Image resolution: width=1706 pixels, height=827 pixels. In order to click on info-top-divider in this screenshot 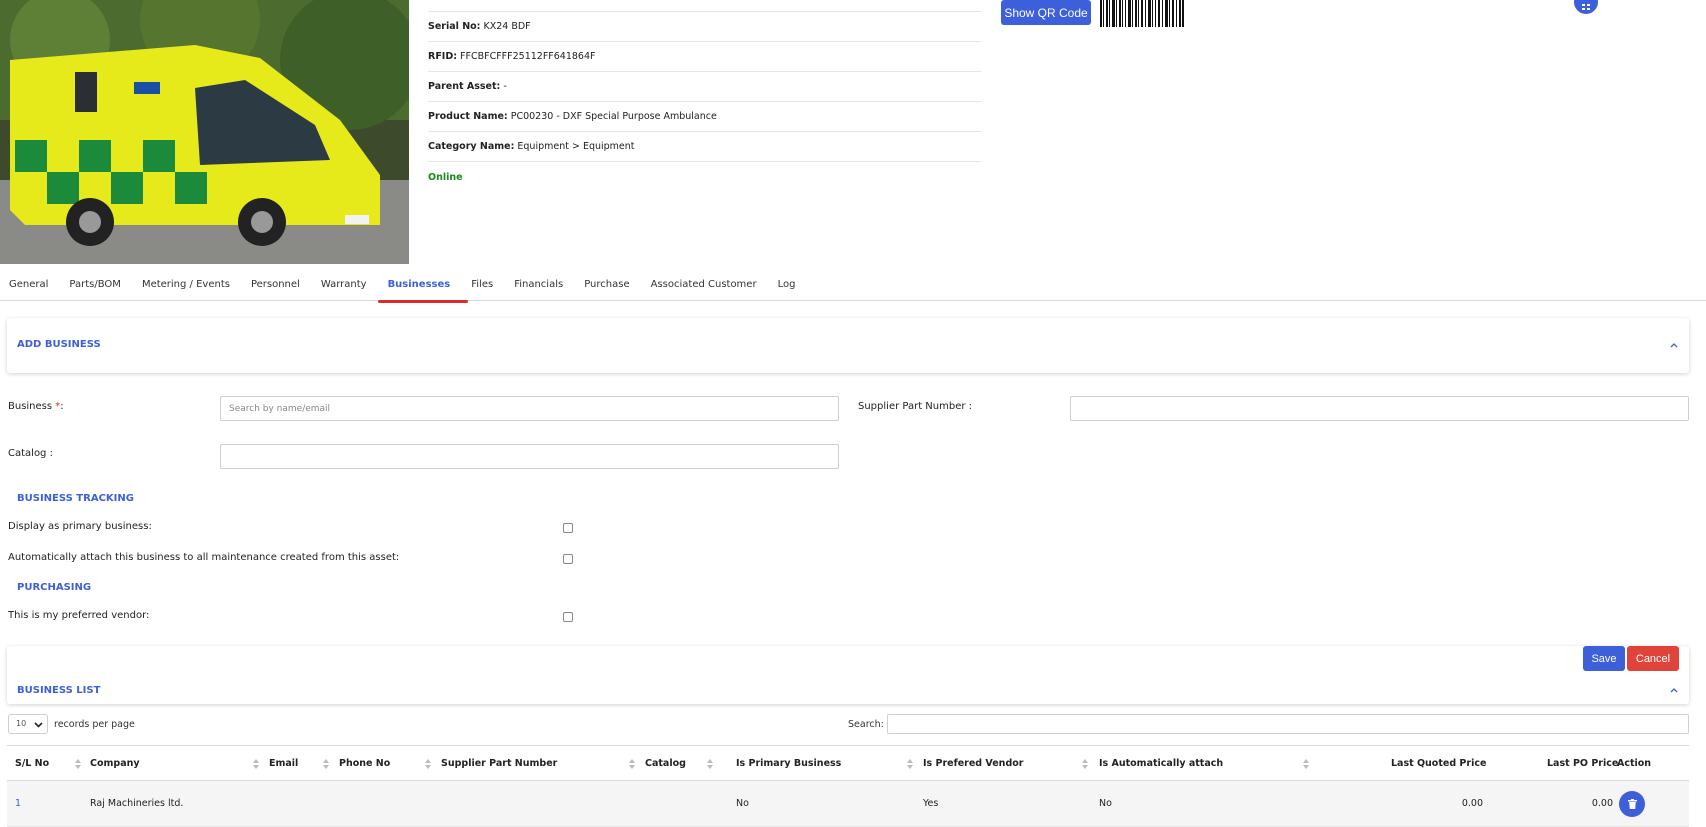, I will do `click(704, 6)`.